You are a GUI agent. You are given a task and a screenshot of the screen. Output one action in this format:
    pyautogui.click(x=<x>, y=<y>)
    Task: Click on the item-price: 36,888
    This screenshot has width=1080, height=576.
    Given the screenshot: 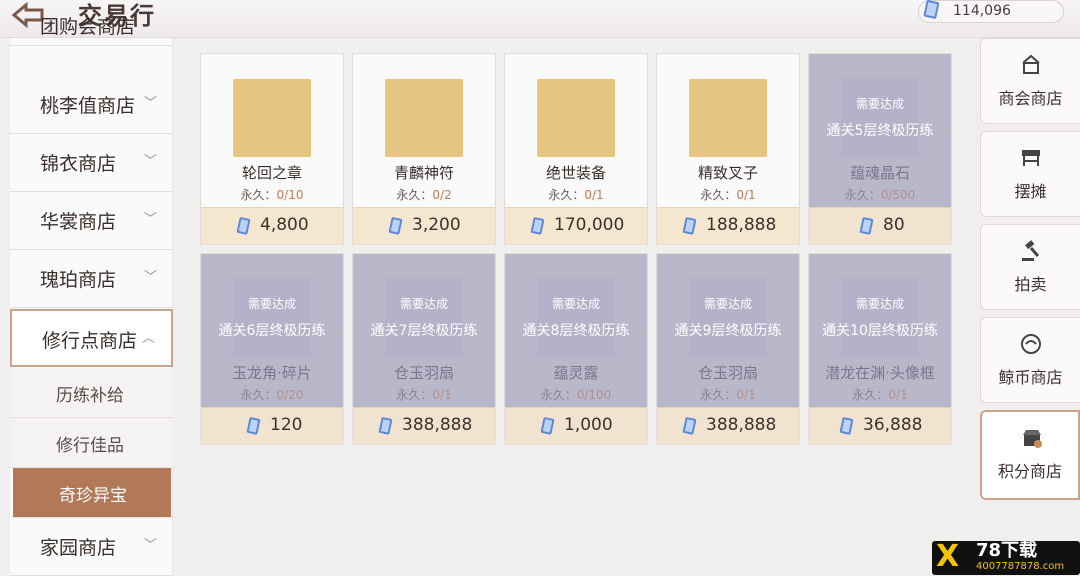 What is the action you would take?
    pyautogui.click(x=893, y=425)
    